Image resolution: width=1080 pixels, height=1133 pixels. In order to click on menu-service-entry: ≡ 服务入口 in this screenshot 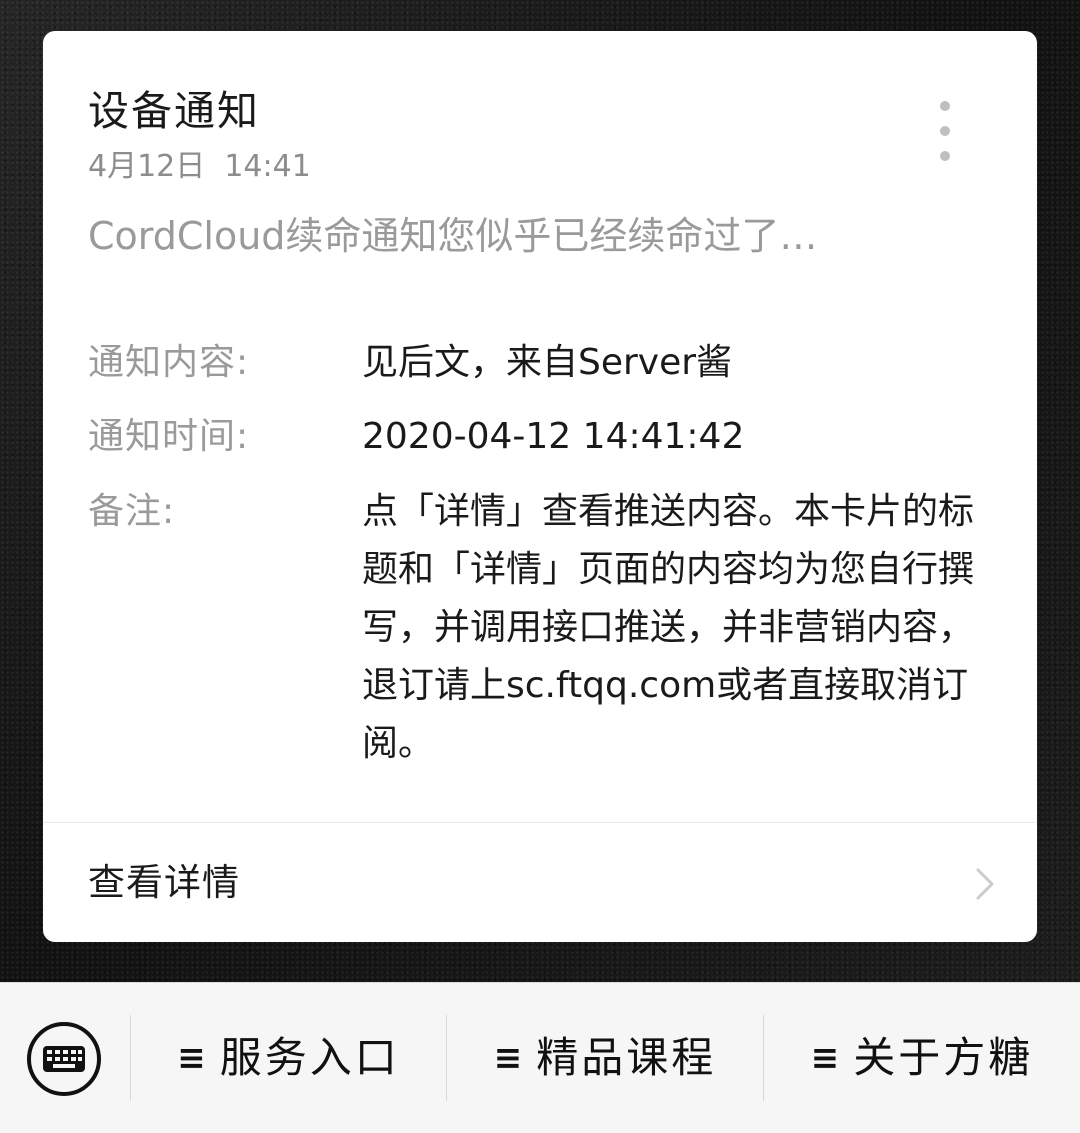, I will do `click(288, 1058)`.